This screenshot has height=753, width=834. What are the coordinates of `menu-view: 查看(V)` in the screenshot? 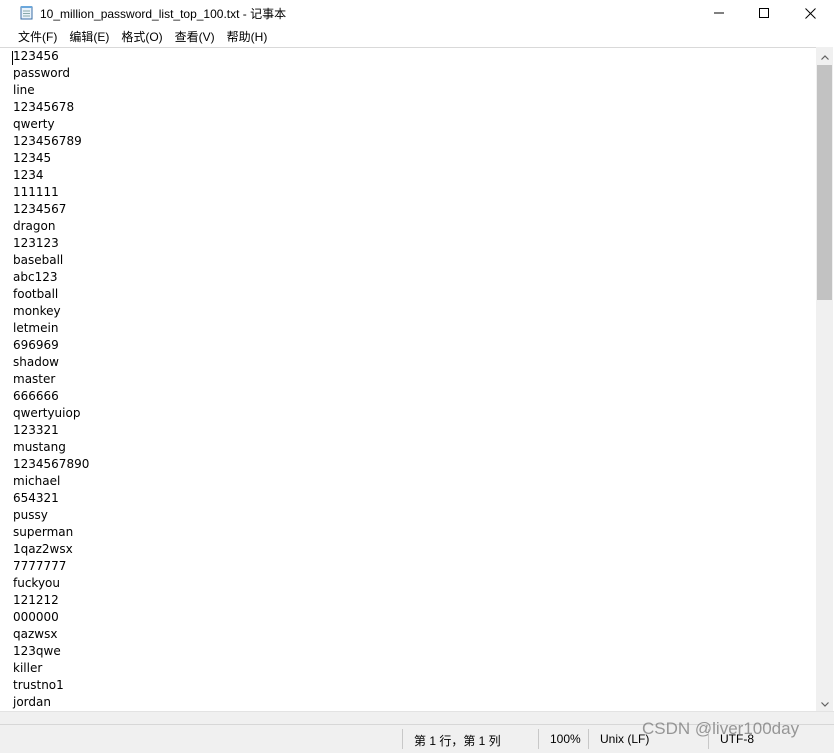 It's located at (195, 37).